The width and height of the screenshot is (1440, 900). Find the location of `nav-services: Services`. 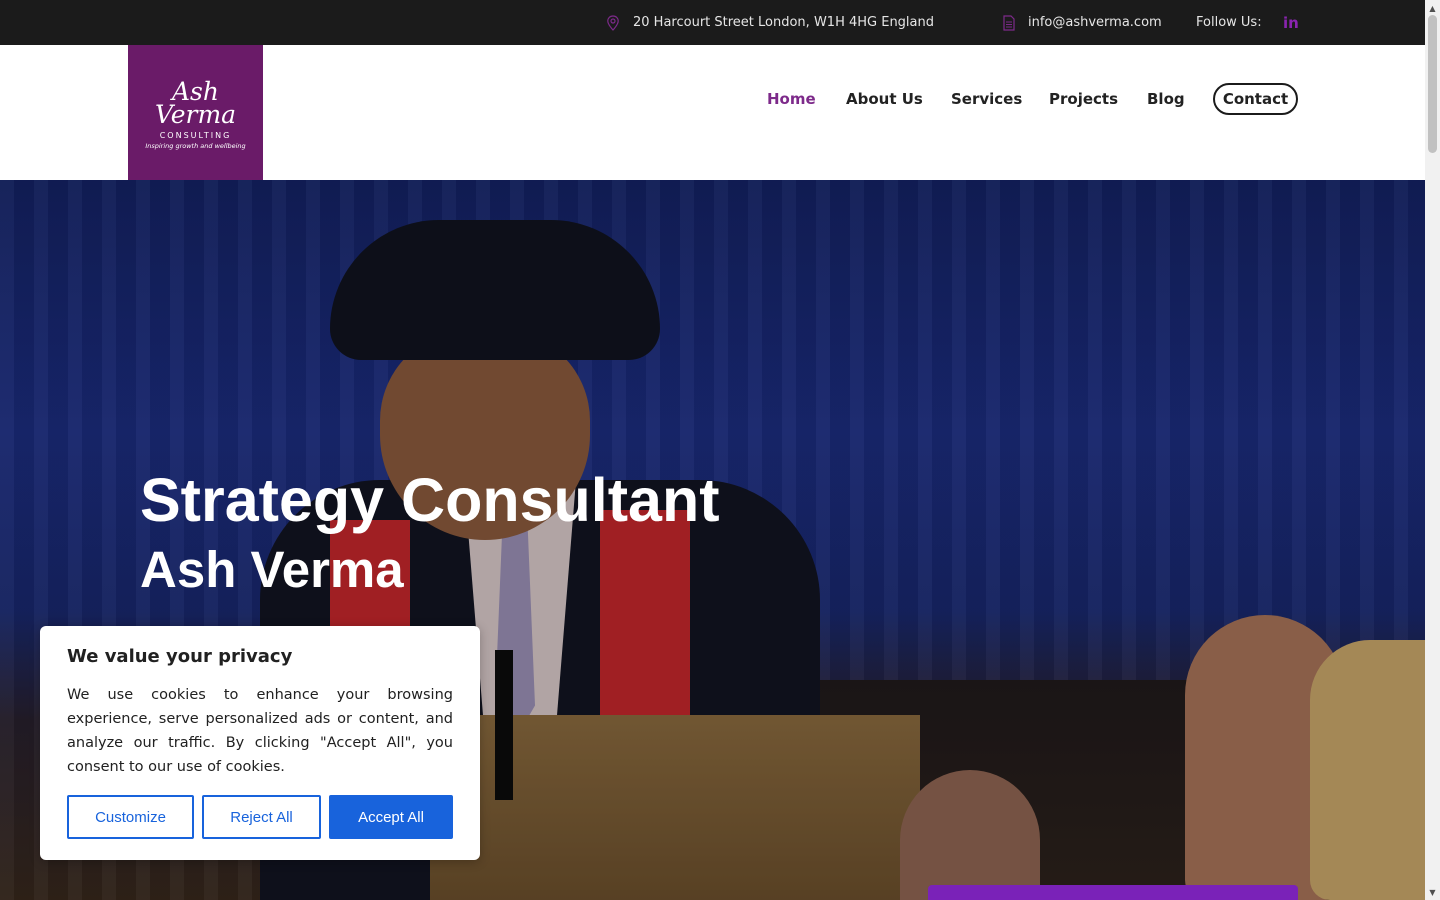

nav-services: Services is located at coordinates (986, 99).